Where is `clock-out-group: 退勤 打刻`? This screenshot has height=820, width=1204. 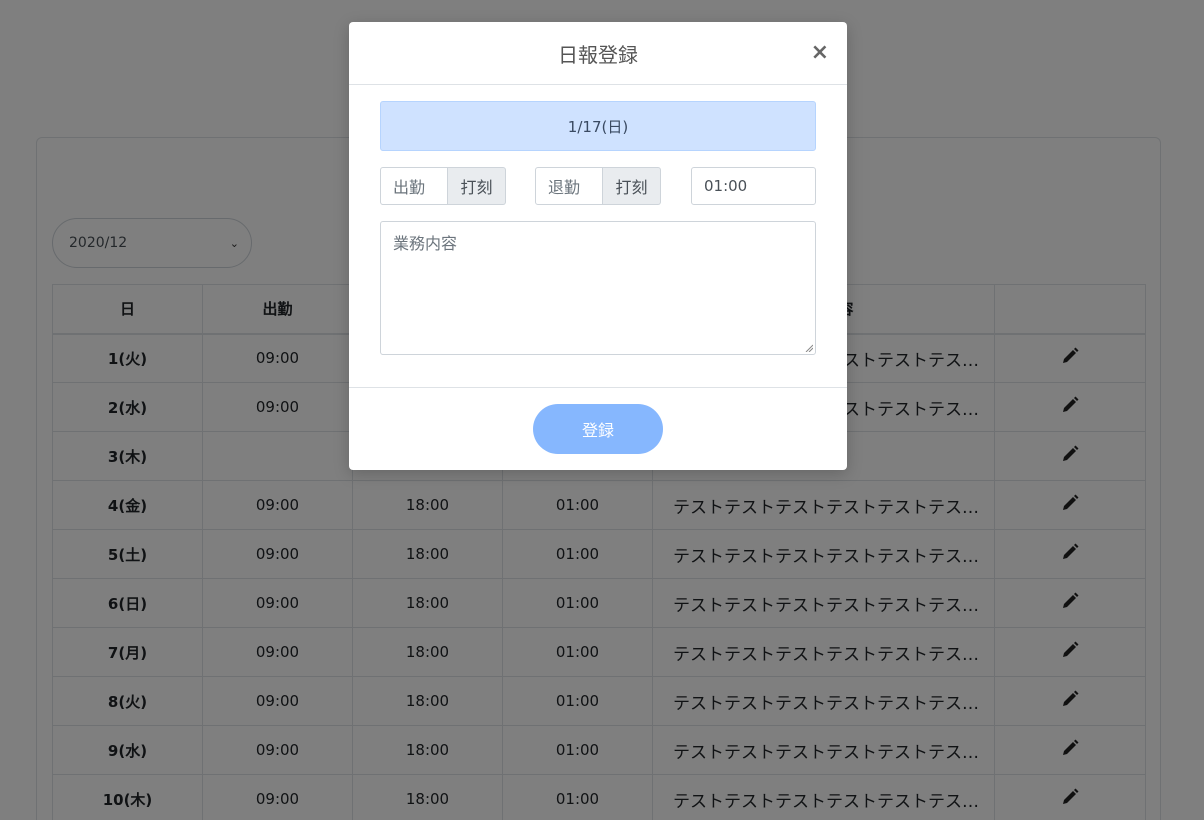
clock-out-group: 退勤 打刻 is located at coordinates (598, 186).